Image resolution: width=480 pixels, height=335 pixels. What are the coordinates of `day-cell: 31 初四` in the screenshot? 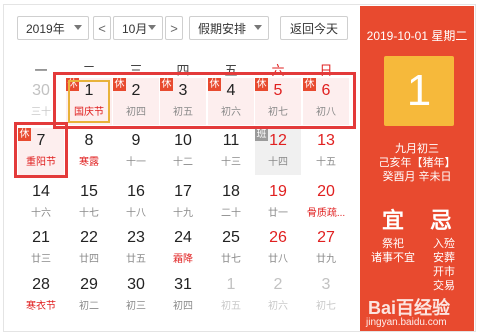 It's located at (183, 295).